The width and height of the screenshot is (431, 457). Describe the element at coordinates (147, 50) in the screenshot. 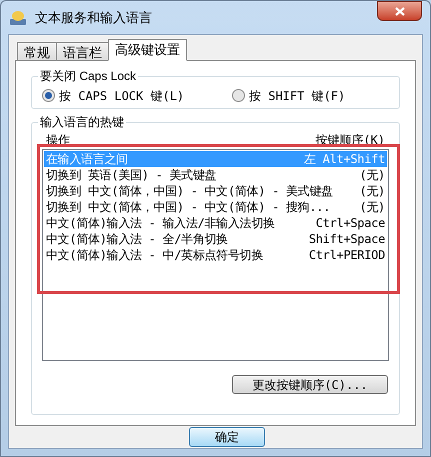

I see `tab: 高级键设置` at that location.